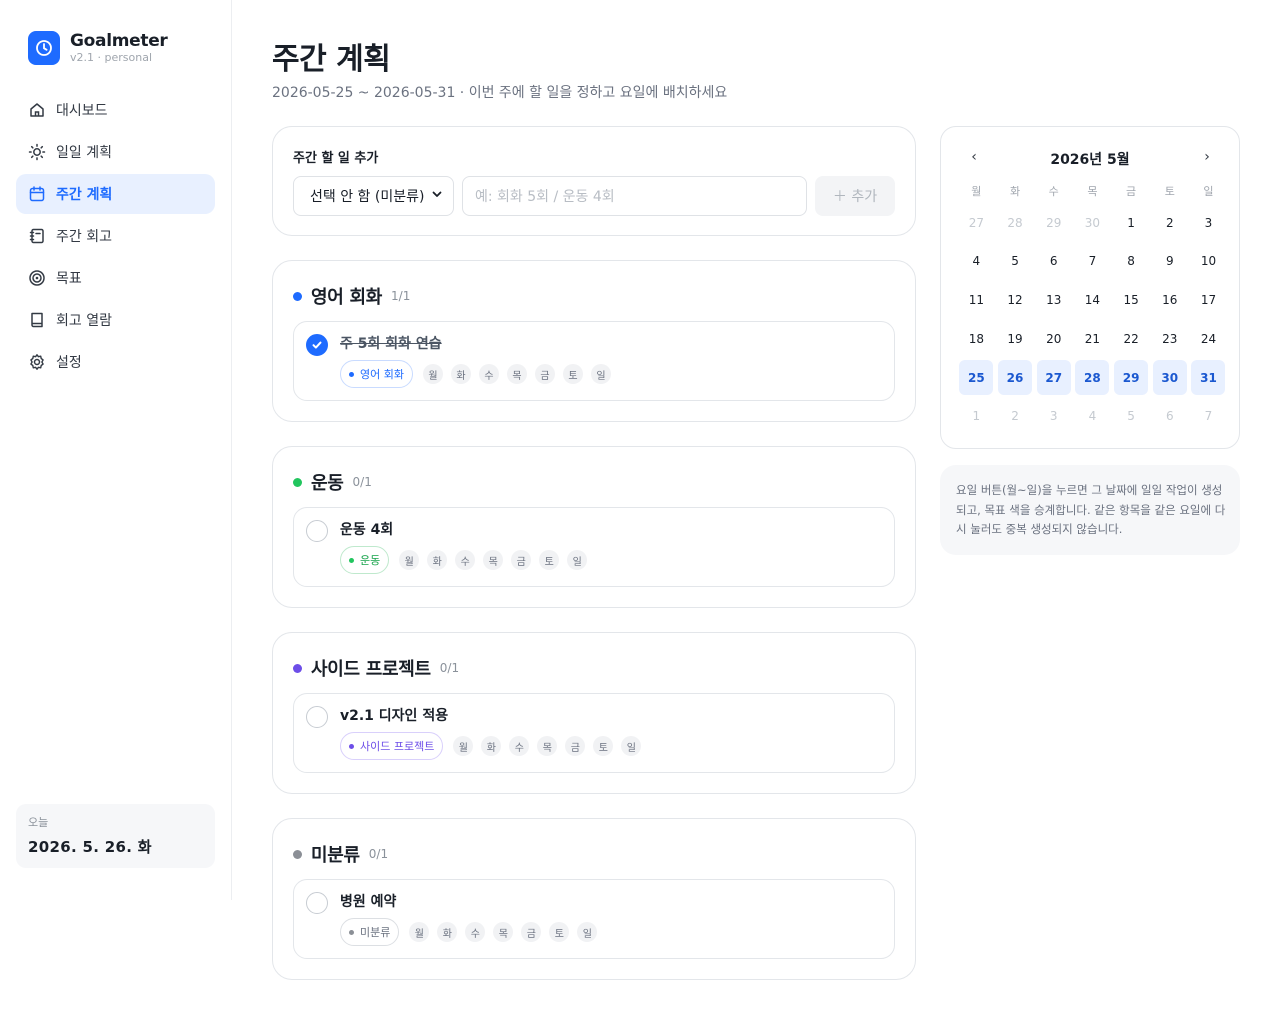 Image resolution: width=1280 pixels, height=1012 pixels. What do you see at coordinates (1092, 222) in the screenshot?
I see `calendar-day: 30` at bounding box center [1092, 222].